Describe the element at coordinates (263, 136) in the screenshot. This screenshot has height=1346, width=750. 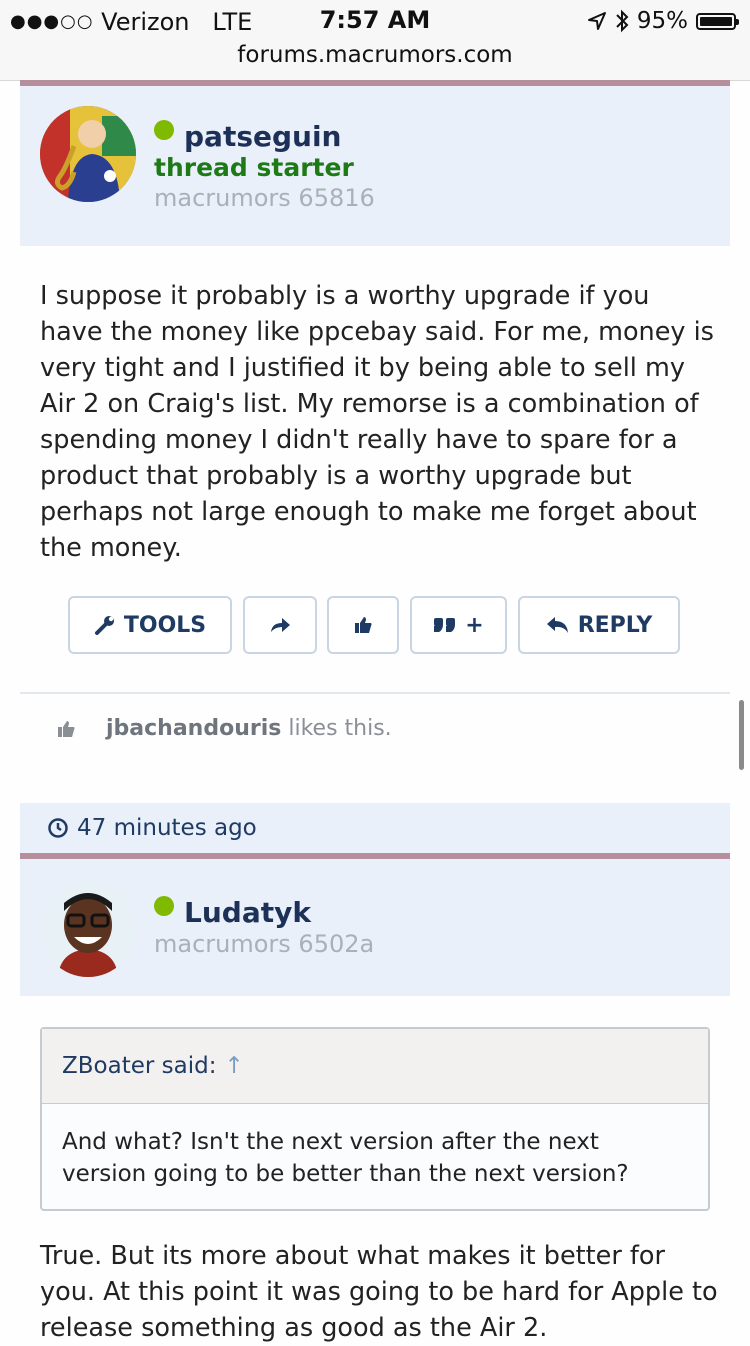
I see `post-username: patseguin` at that location.